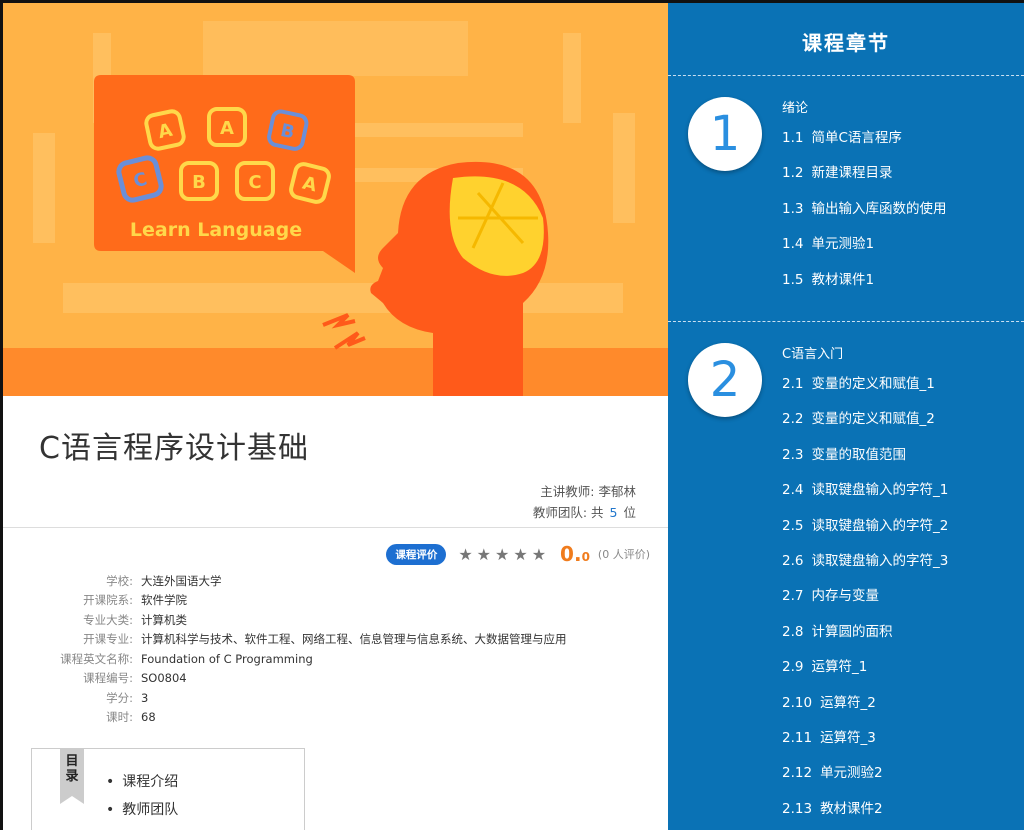 This screenshot has width=1024, height=830. I want to click on lesson-item: 2.8 计算圆的面积, so click(837, 630).